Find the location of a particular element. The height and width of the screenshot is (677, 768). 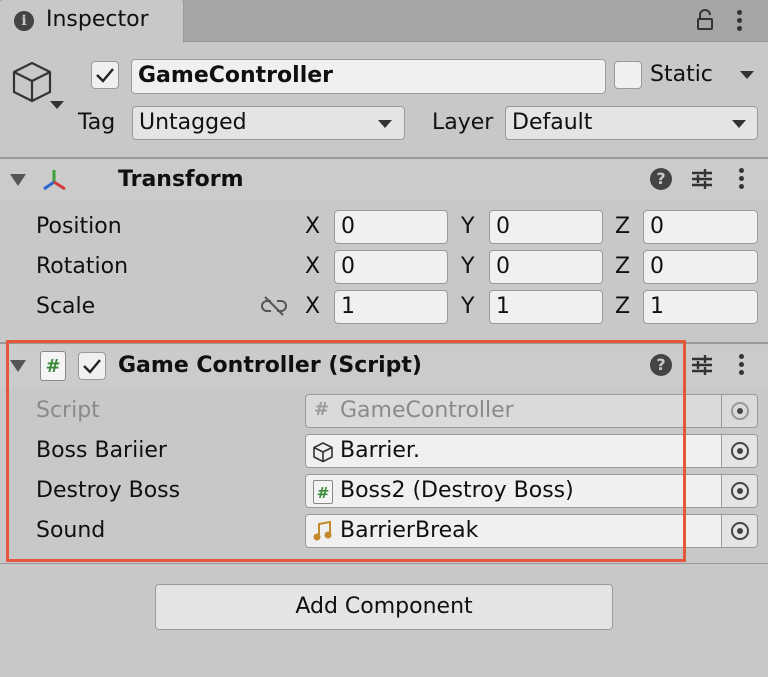

layer-dropdown: Default is located at coordinates (631, 123).